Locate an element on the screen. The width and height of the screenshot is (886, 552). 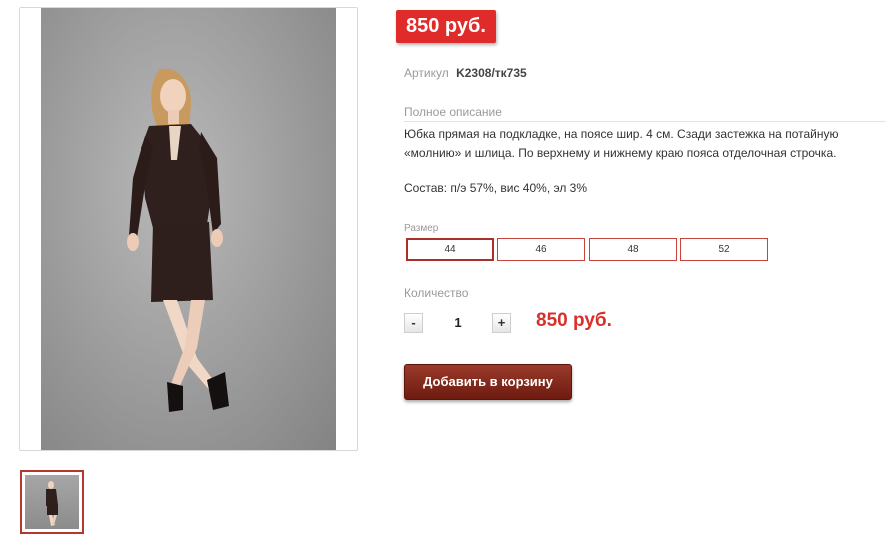
thumbnail-figure is located at coordinates (52, 503).